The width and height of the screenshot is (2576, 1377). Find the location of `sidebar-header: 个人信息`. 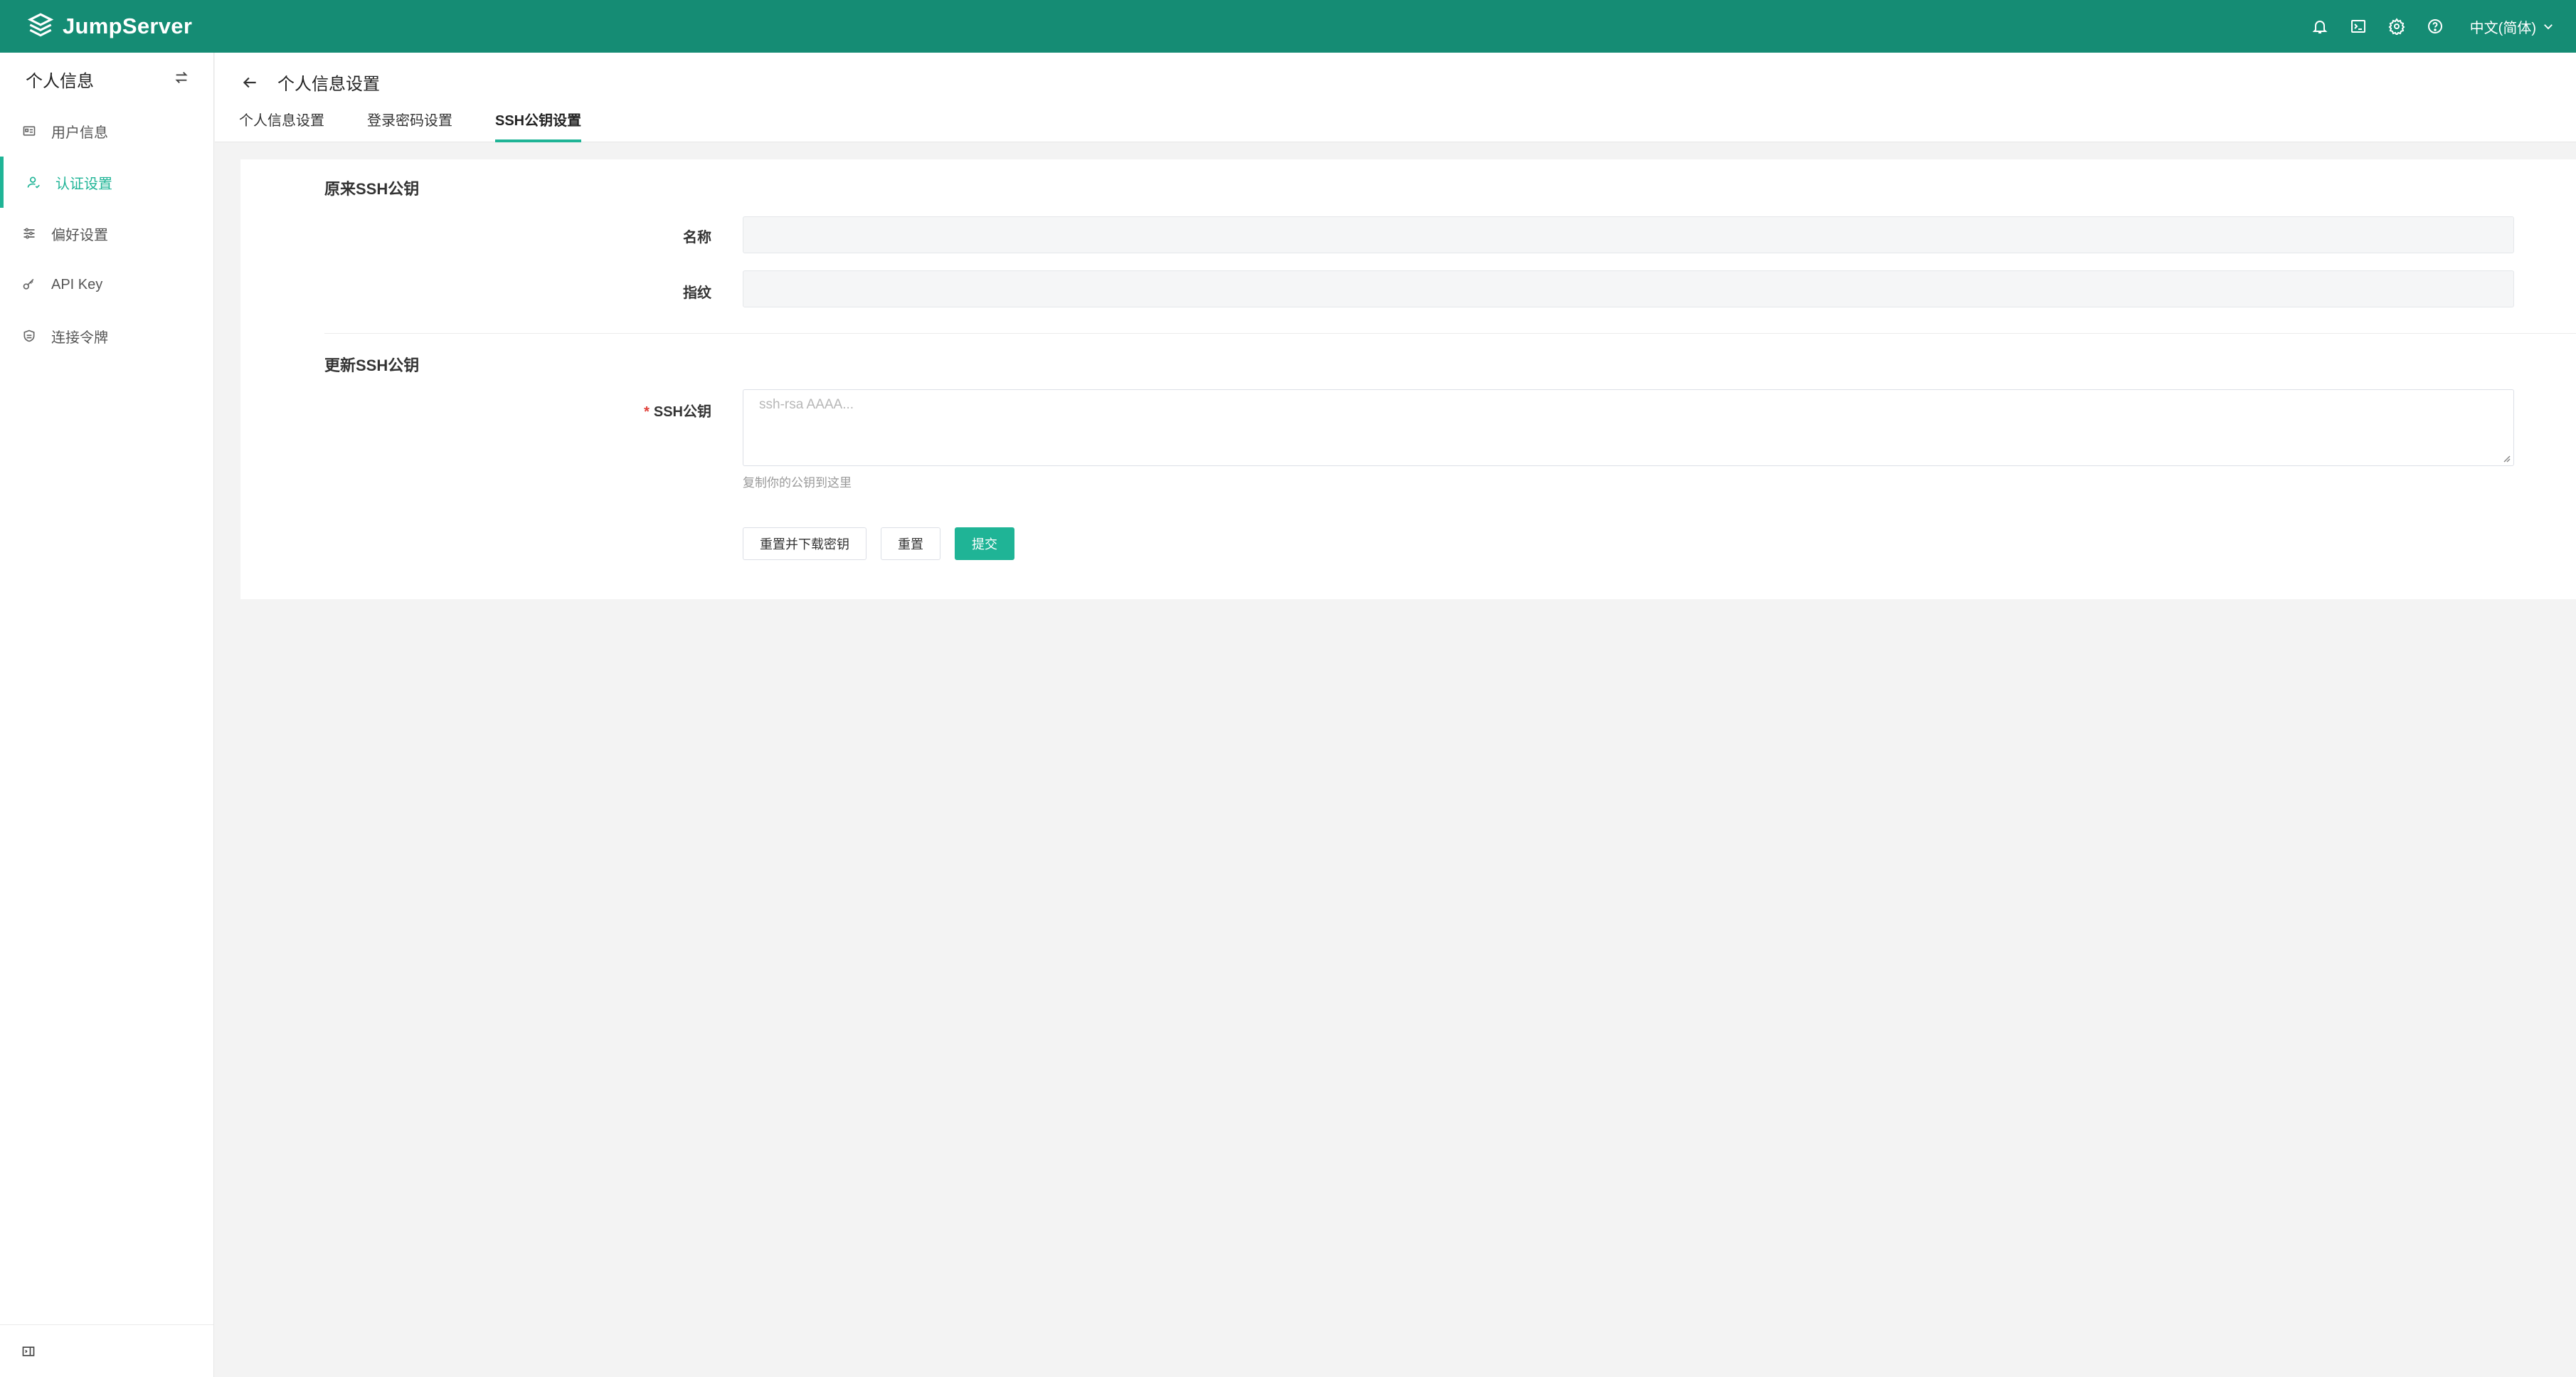

sidebar-header: 个人信息 is located at coordinates (106, 79).